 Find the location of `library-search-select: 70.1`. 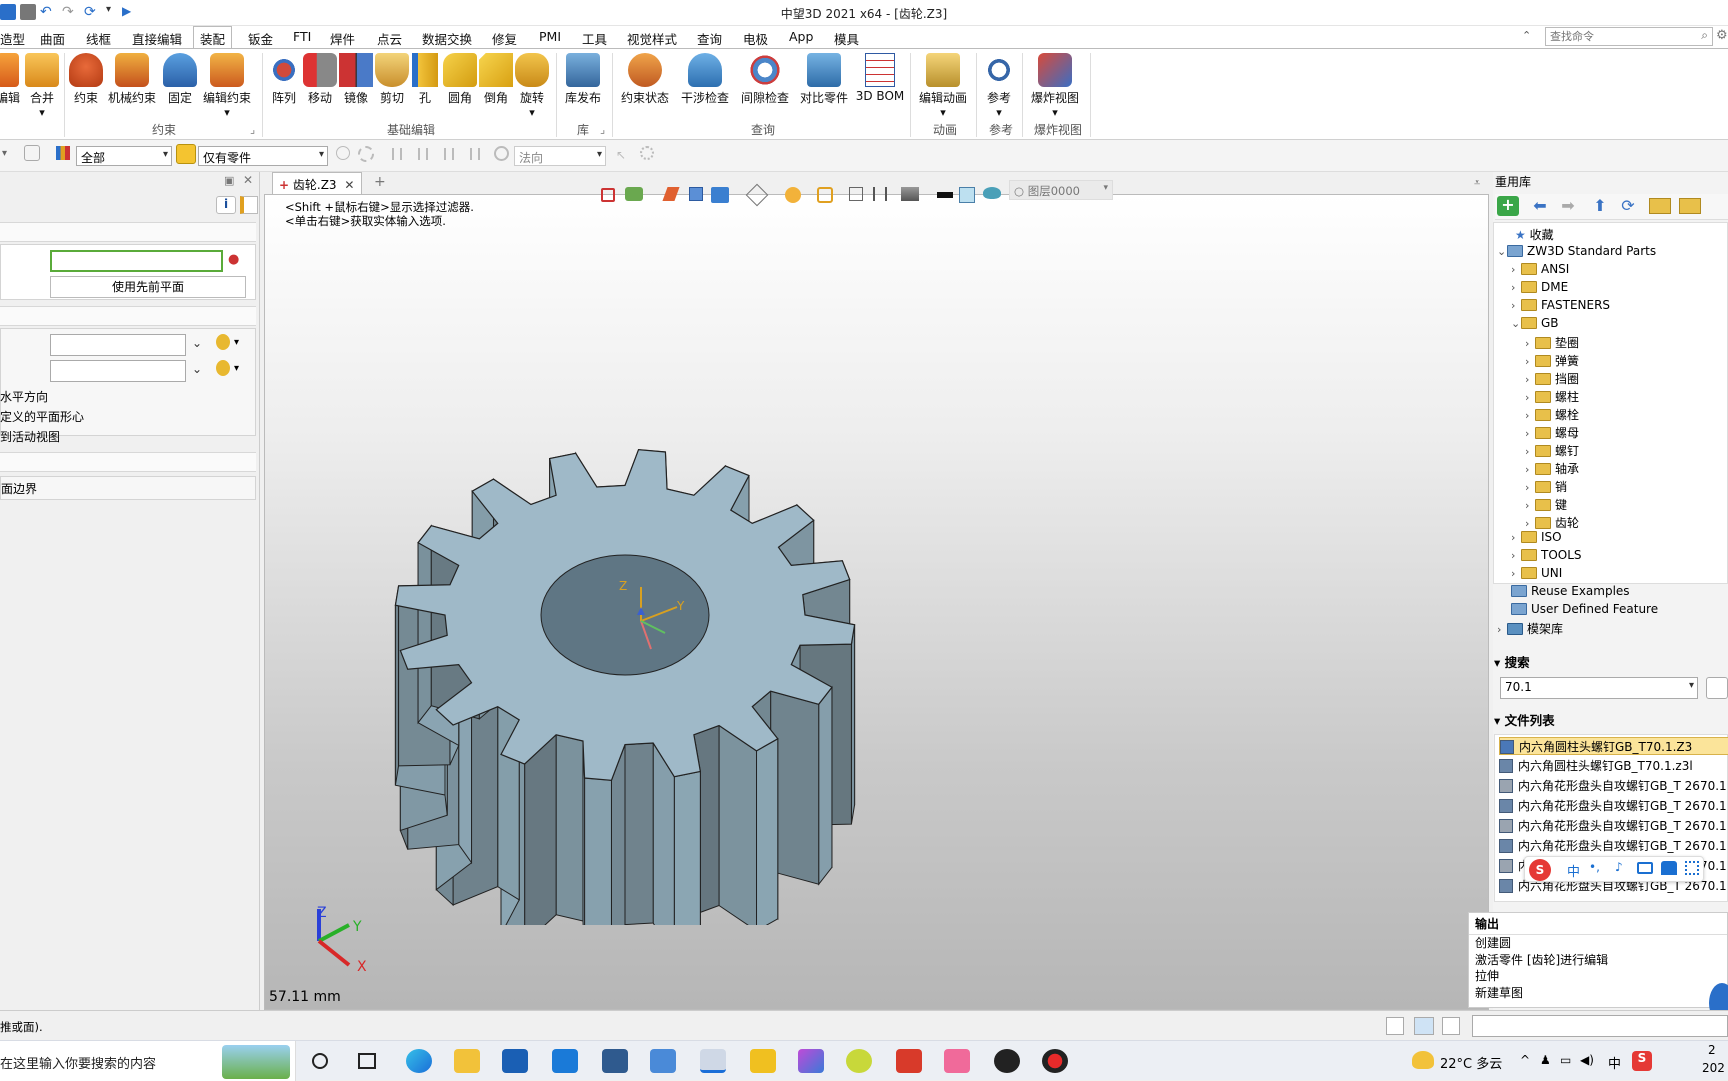

library-search-select: 70.1 is located at coordinates (1599, 688).